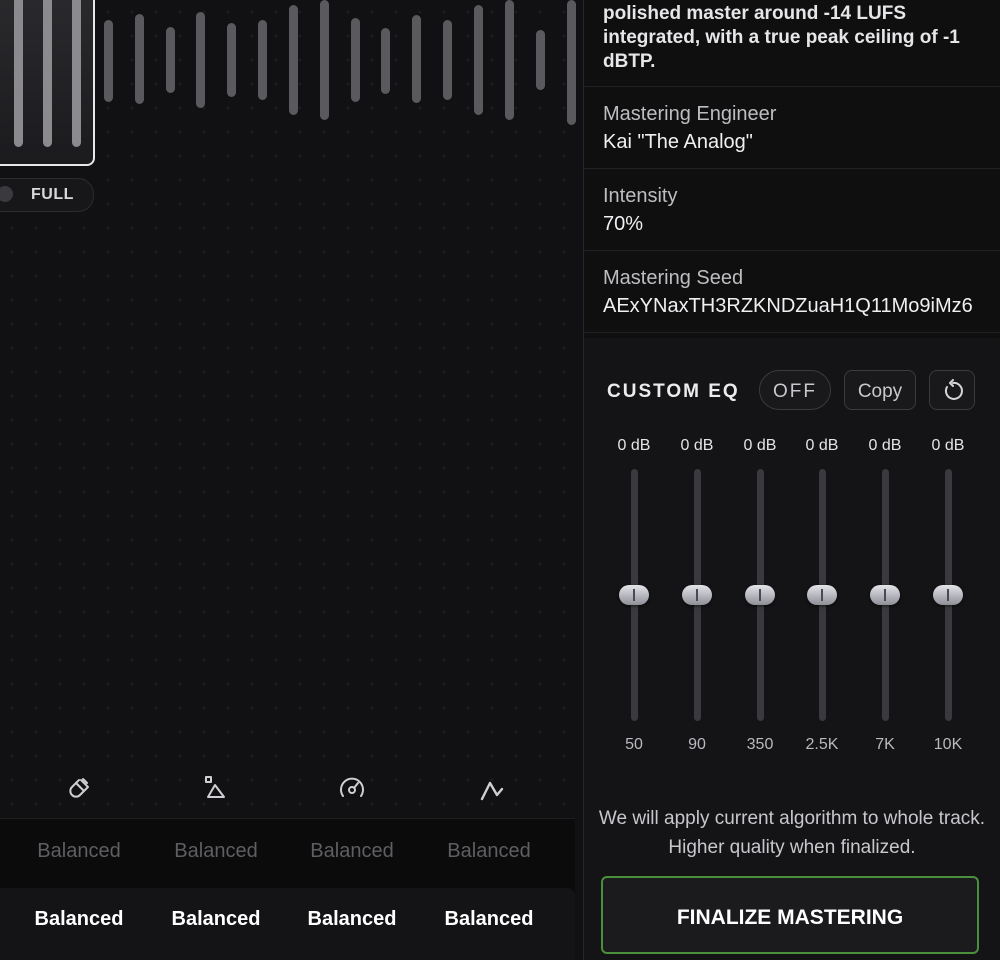 This screenshot has height=960, width=1000. What do you see at coordinates (822, 744) in the screenshot?
I see `band-frequency-label: 2.5K` at bounding box center [822, 744].